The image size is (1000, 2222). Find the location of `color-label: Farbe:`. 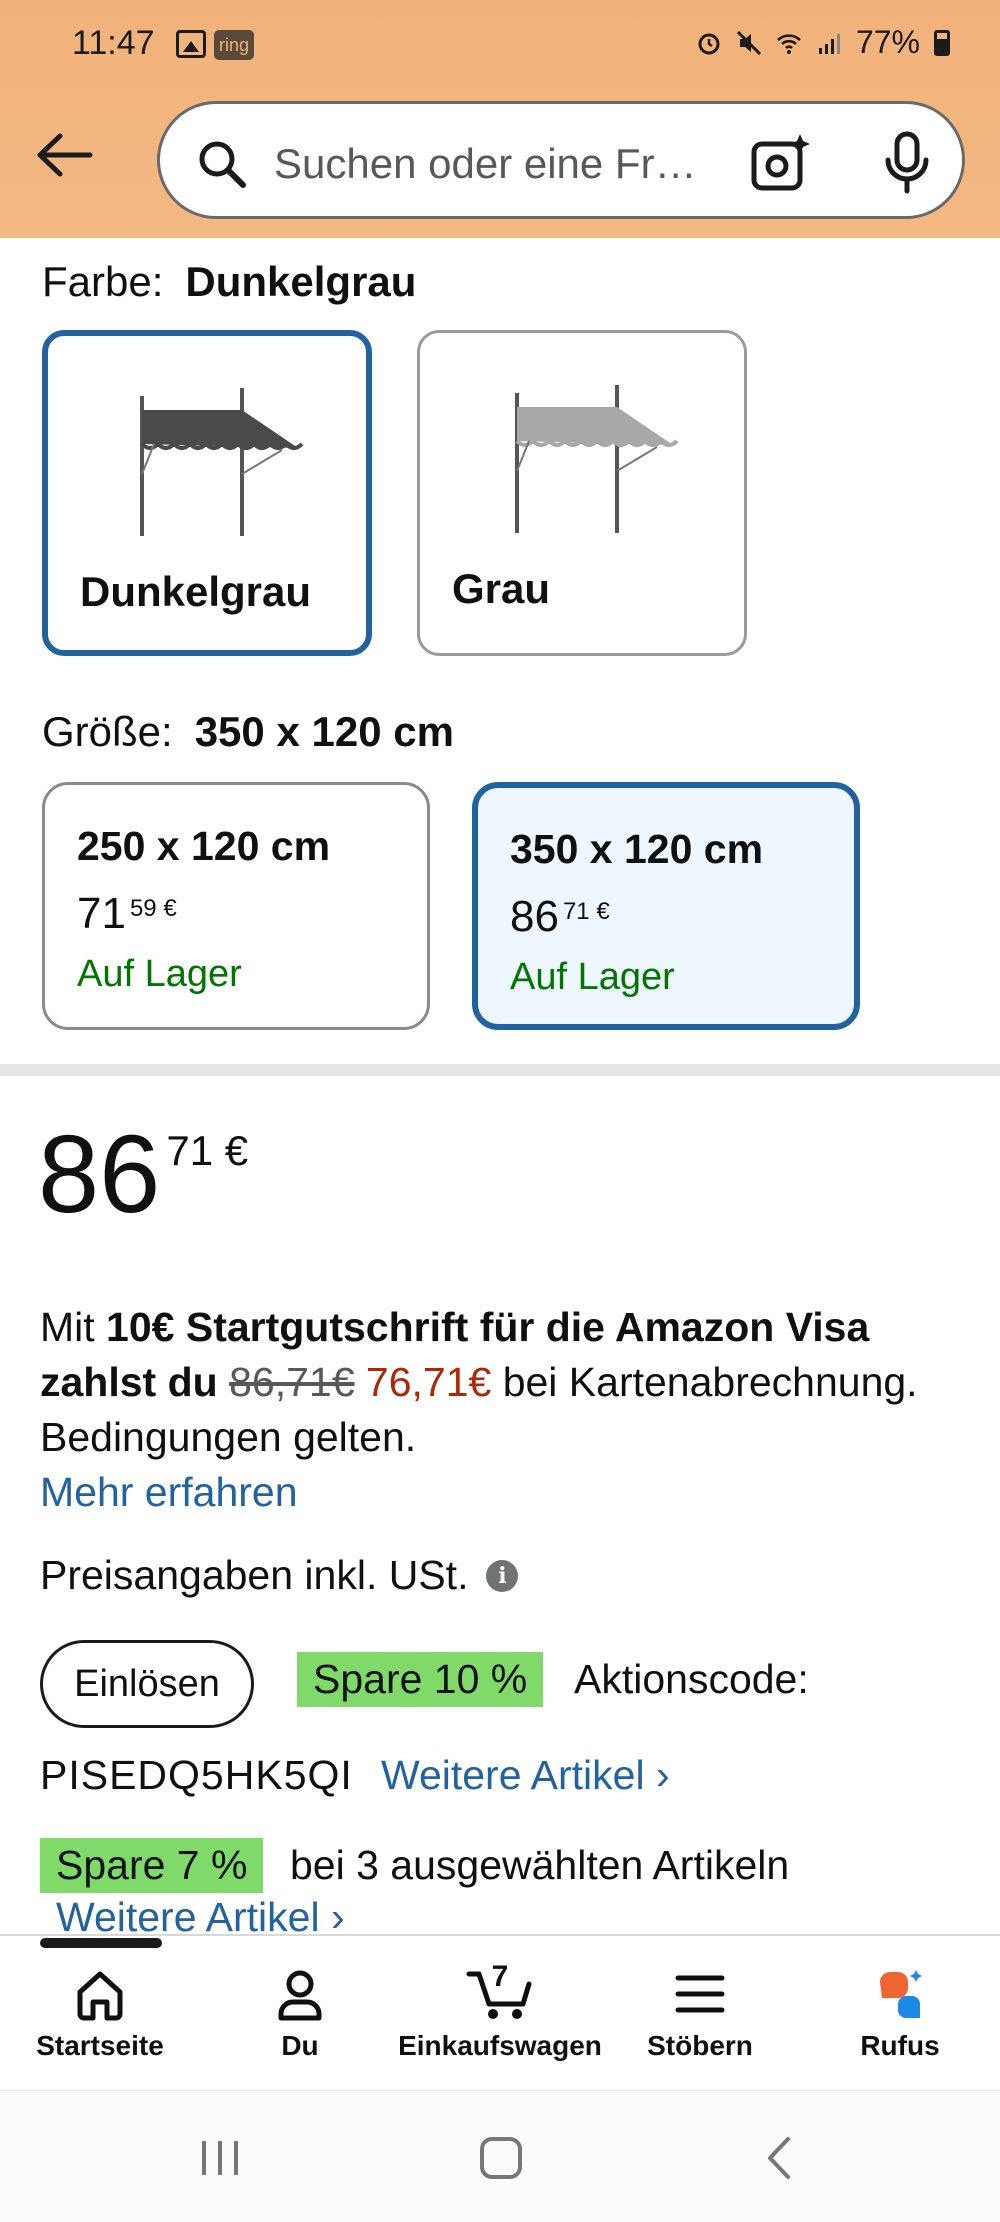

color-label: Farbe: is located at coordinates (103, 281).